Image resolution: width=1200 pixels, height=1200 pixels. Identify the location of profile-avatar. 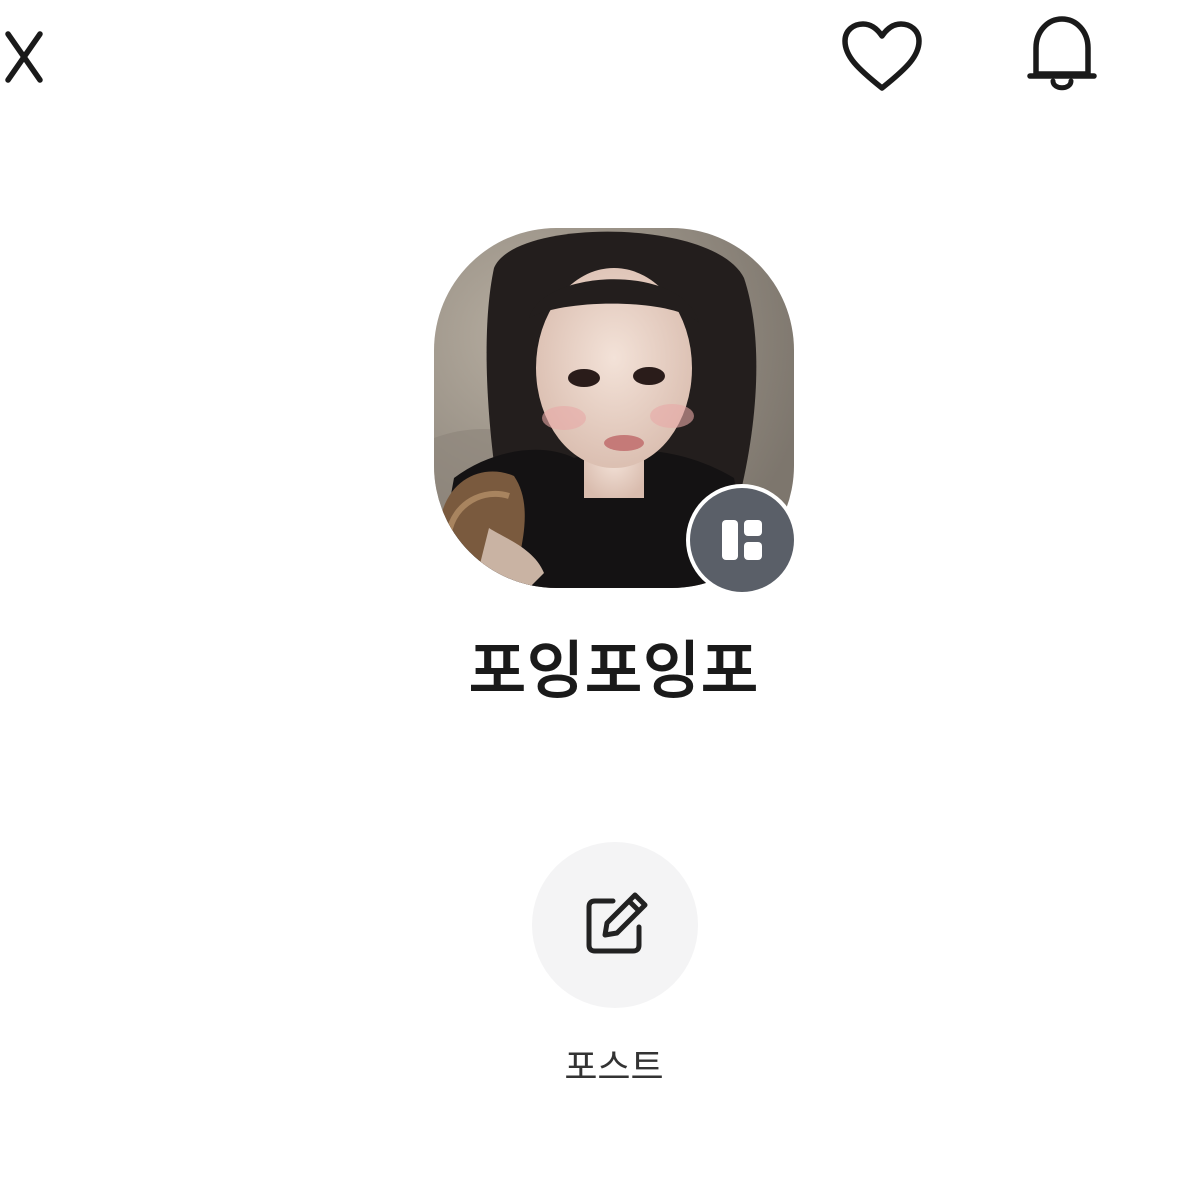
(617, 412).